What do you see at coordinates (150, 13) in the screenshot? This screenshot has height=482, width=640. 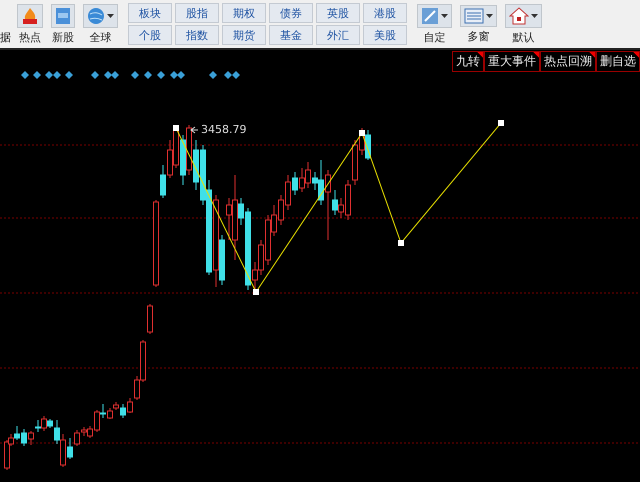 I see `market-button: 板块` at bounding box center [150, 13].